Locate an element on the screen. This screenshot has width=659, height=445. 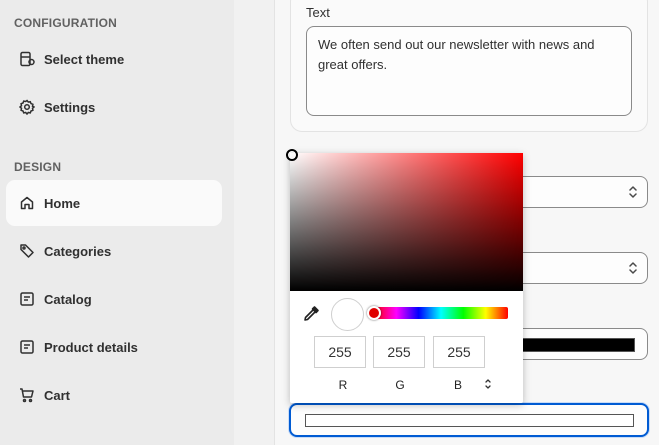
sidebar-item-label: Product details is located at coordinates (91, 347).